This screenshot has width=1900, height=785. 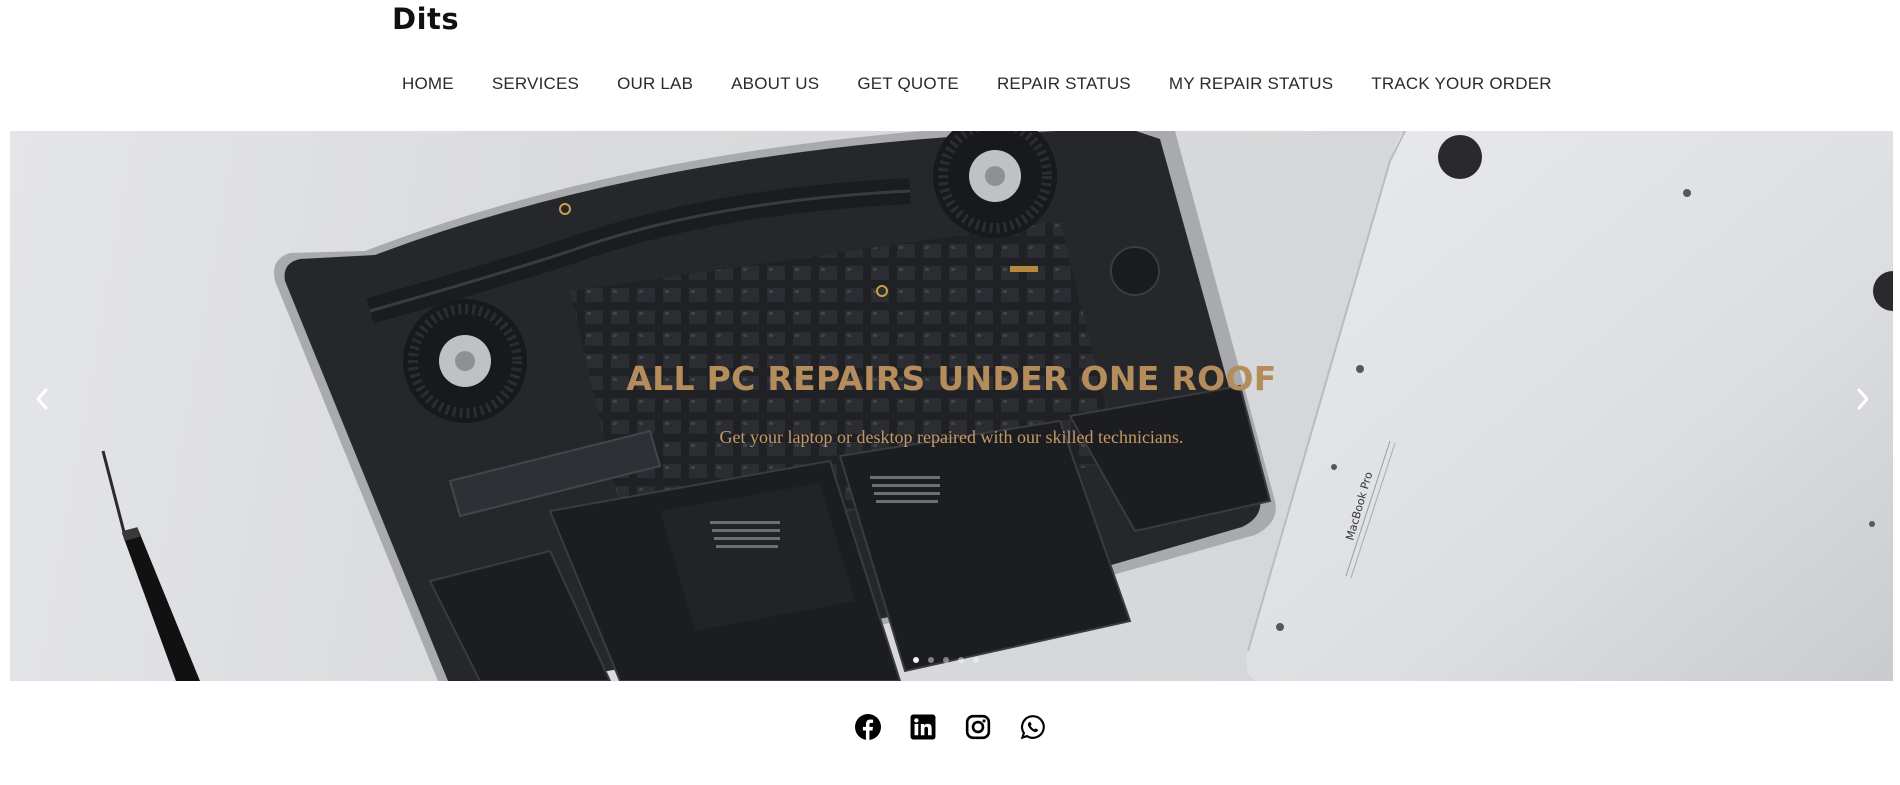 I want to click on site-logo: Dits, so click(x=425, y=19).